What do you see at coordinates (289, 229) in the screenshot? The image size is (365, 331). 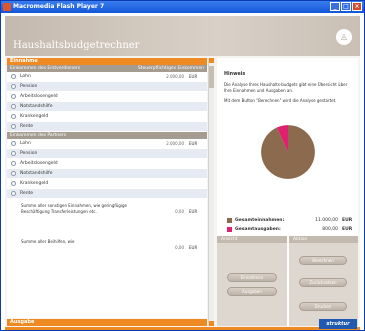 I see `legend-expense: Gesamtausgaben: 800,00 EUR` at bounding box center [289, 229].